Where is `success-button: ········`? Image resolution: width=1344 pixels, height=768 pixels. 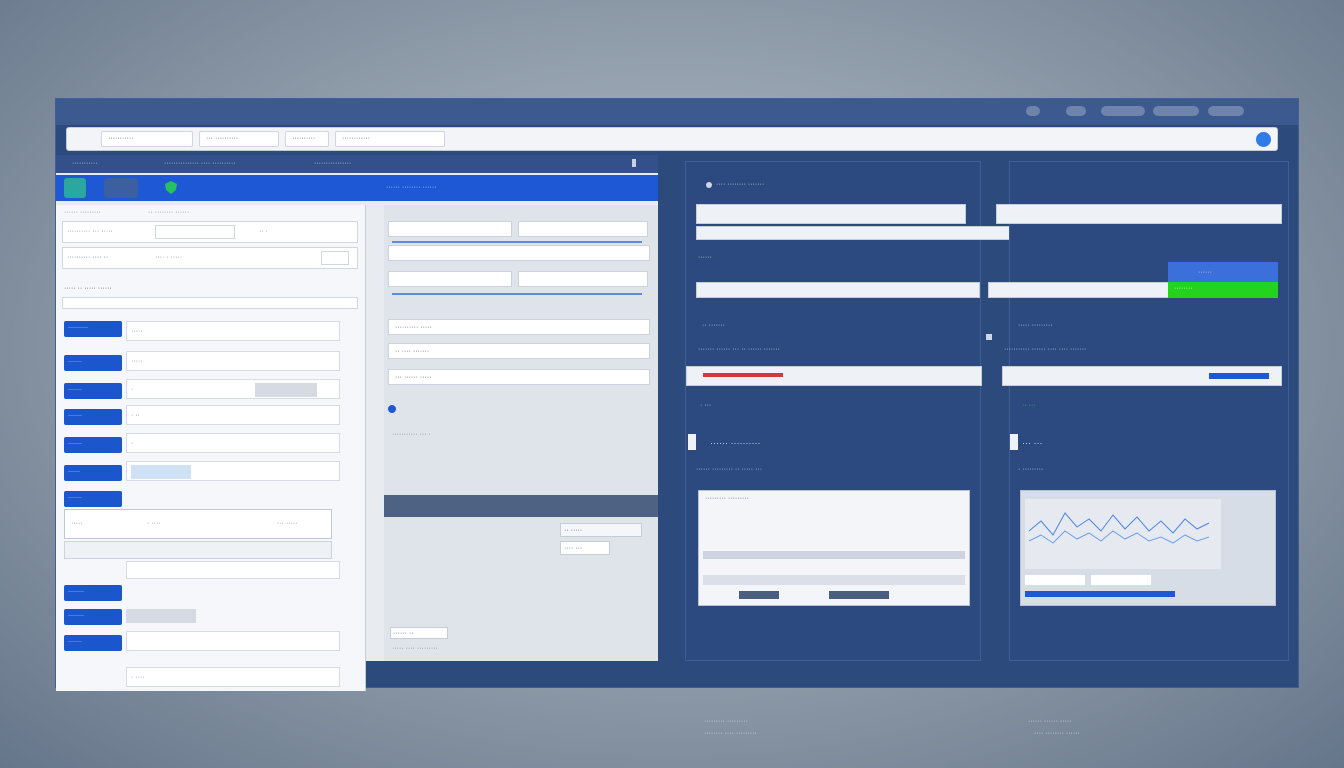 success-button: ········ is located at coordinates (1223, 290).